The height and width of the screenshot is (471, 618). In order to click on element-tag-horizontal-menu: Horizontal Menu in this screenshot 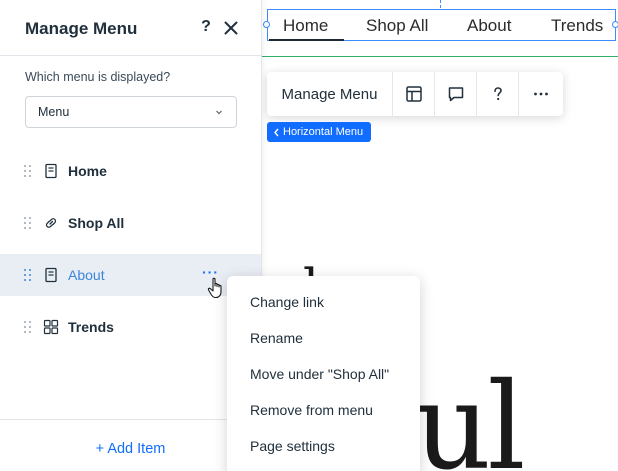, I will do `click(319, 132)`.